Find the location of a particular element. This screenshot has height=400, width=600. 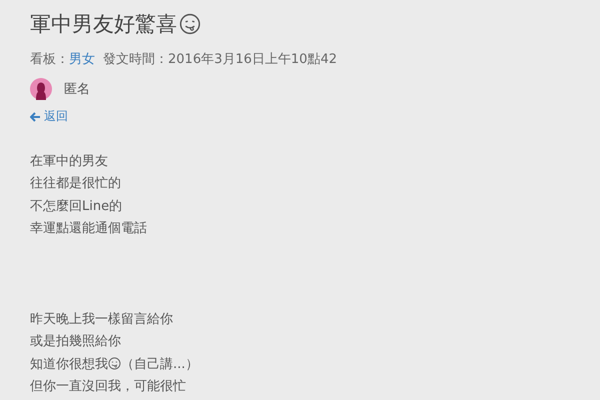

post-time: 發文時間：2016年3月16日上午10點42 is located at coordinates (220, 59).